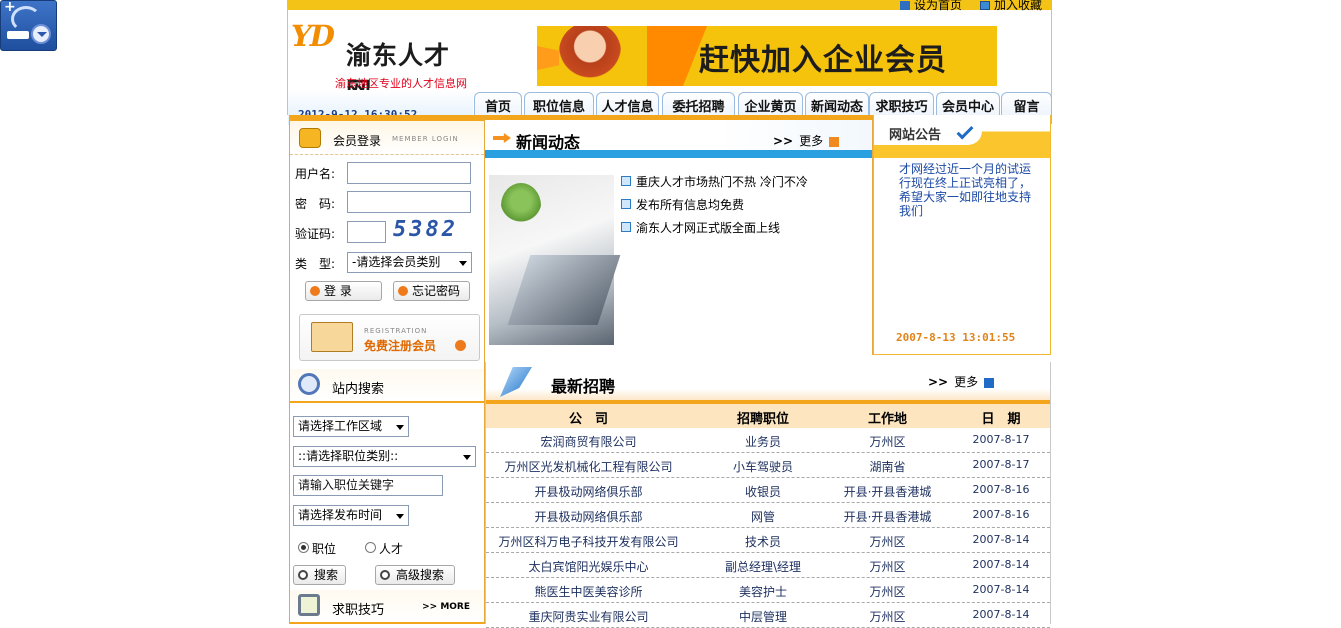 This screenshot has height=628, width=1341. I want to click on radio-job, so click(303, 547).